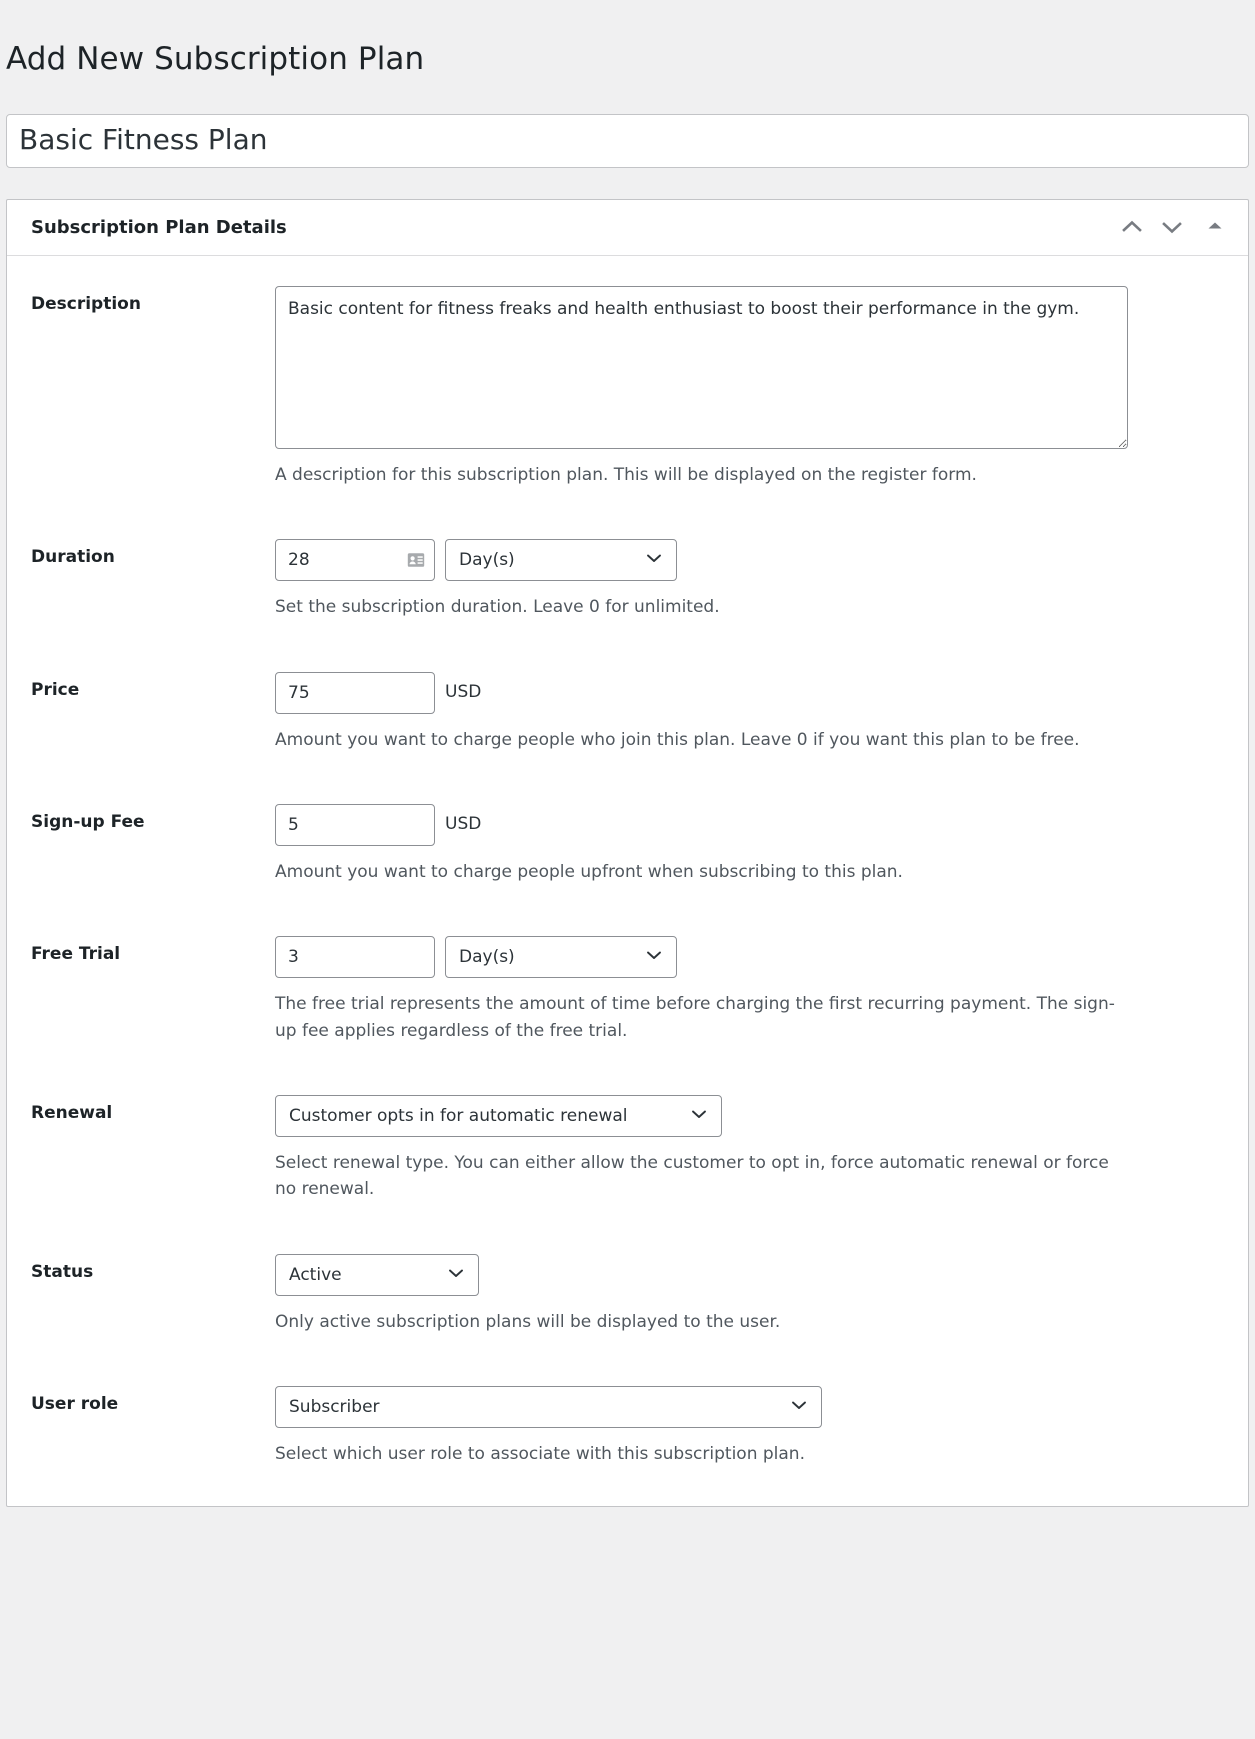 The height and width of the screenshot is (1739, 1255). I want to click on duration-unit-select: Day(s), so click(561, 560).